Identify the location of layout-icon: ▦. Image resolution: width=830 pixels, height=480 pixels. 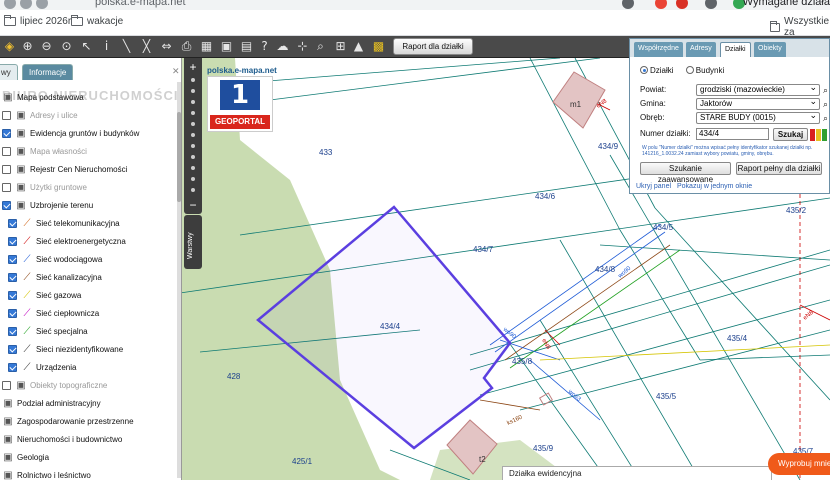
(206, 46).